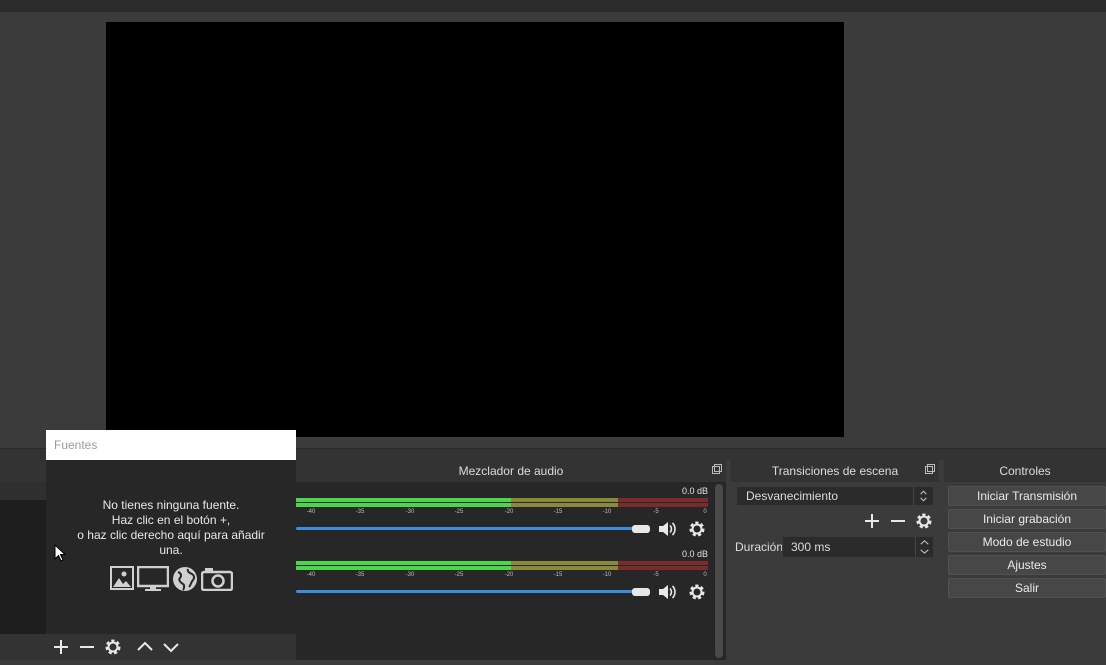 The height and width of the screenshot is (665, 1106). Describe the element at coordinates (1027, 519) in the screenshot. I see `start-recording-button: Iniciar grabación` at that location.